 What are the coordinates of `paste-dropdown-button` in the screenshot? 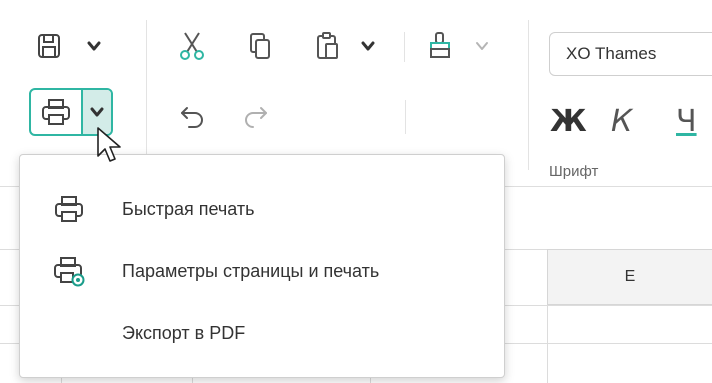 It's located at (368, 46).